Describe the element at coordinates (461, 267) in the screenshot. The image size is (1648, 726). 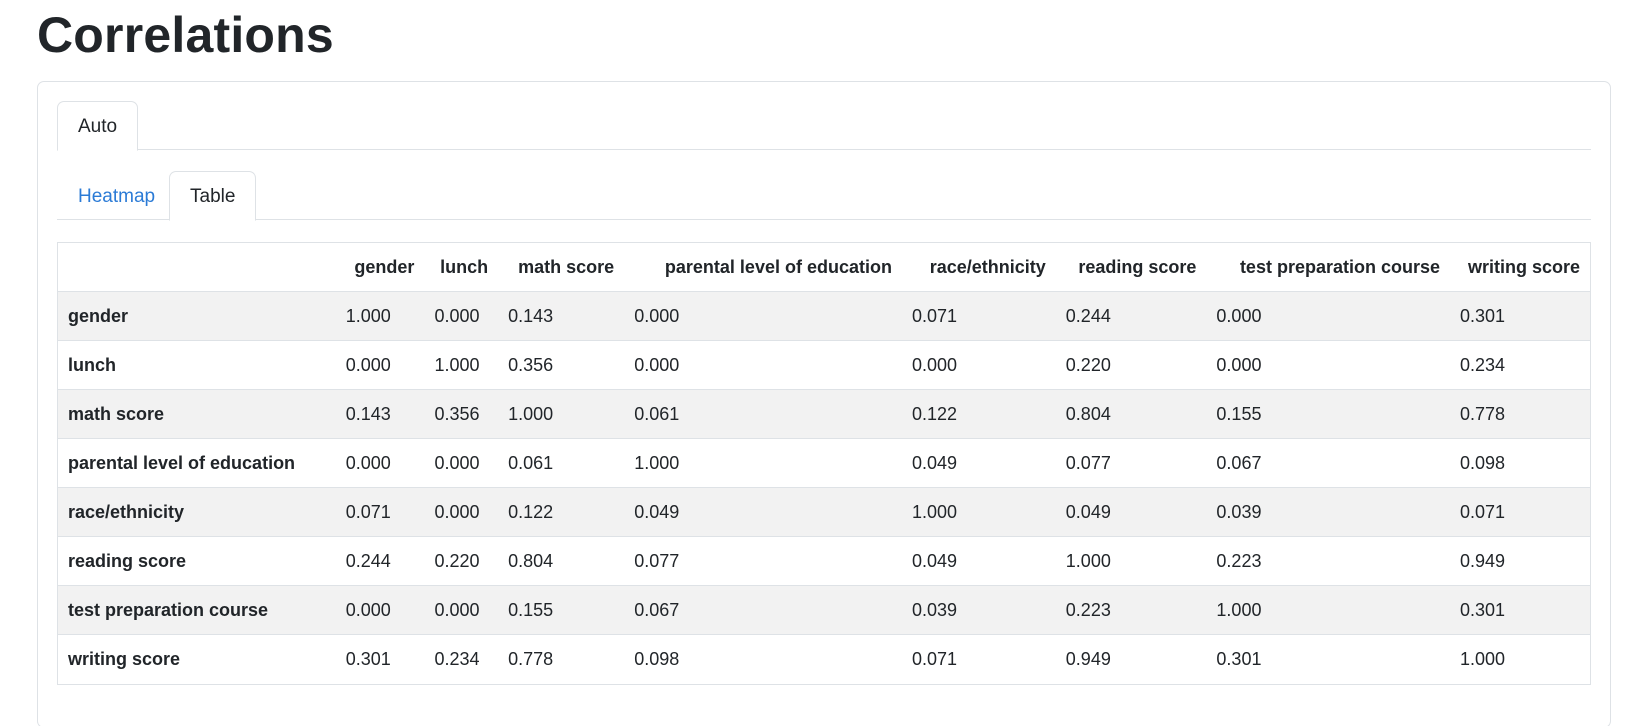
I see `column-header: lunch` at that location.